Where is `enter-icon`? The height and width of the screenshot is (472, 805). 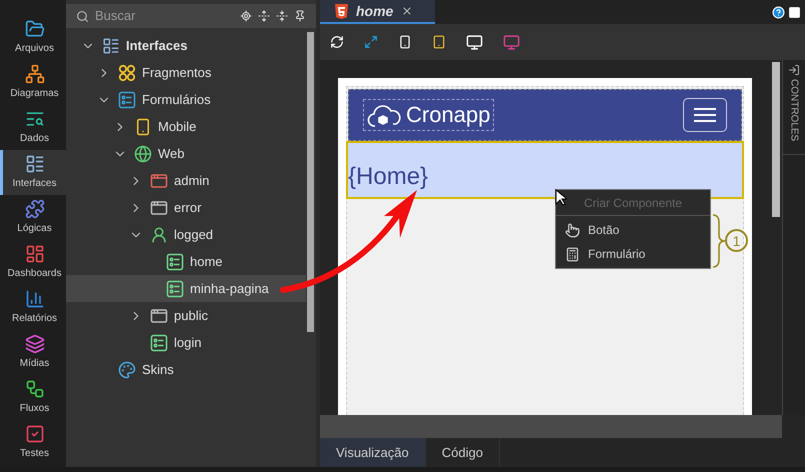 enter-icon is located at coordinates (794, 70).